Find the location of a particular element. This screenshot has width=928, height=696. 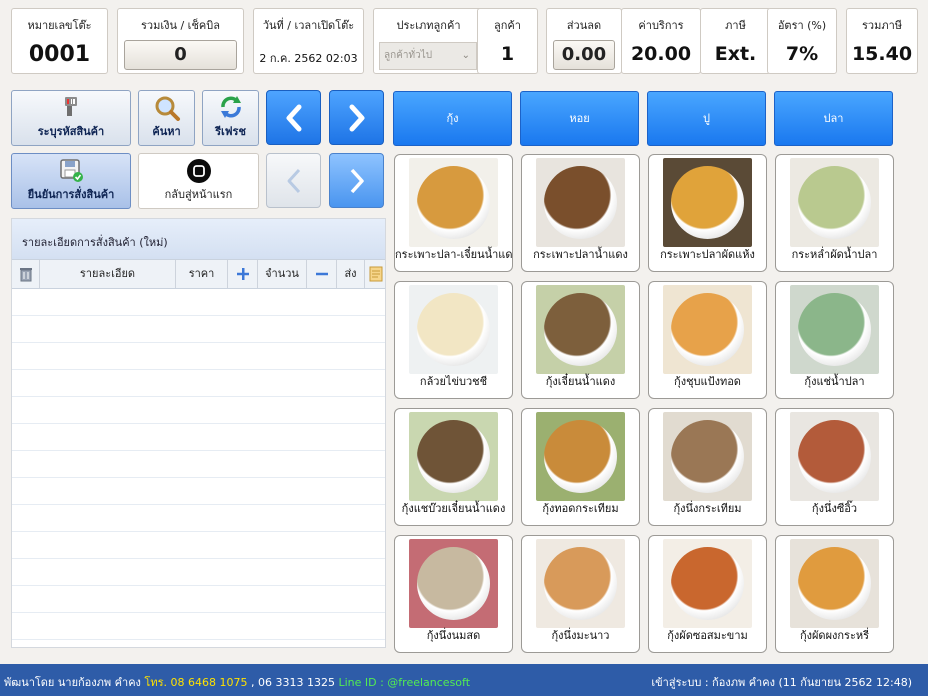

barcode-button: ระบุรหัสสินค้า is located at coordinates (71, 118).